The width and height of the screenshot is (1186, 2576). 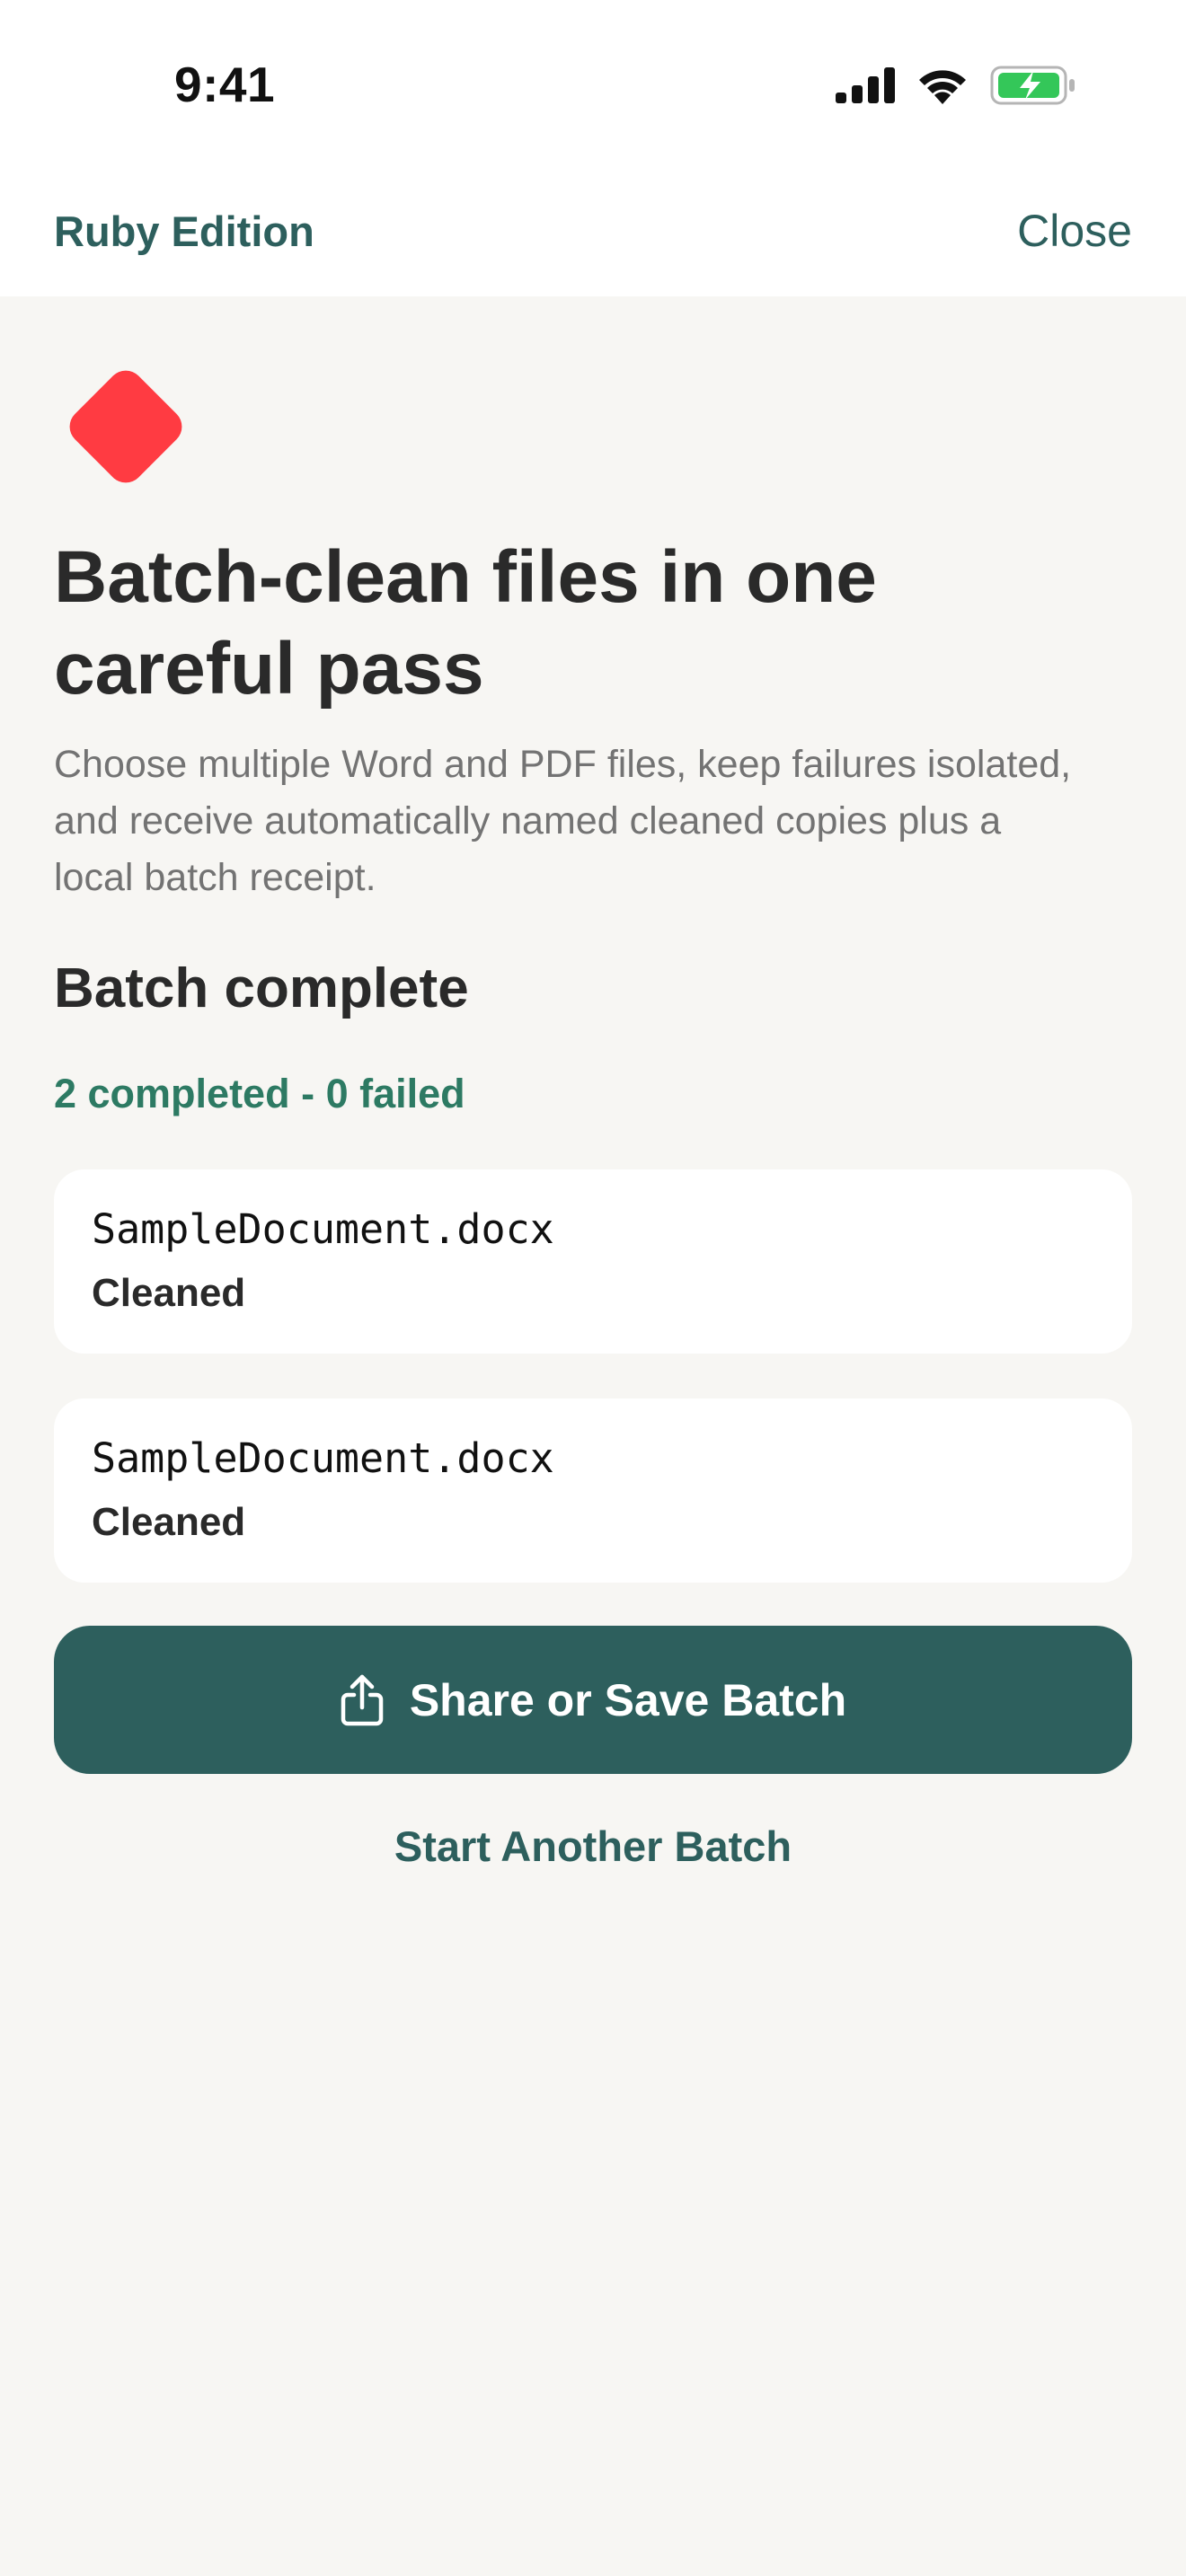 What do you see at coordinates (261, 988) in the screenshot?
I see `batch-status-title: Batch complete` at bounding box center [261, 988].